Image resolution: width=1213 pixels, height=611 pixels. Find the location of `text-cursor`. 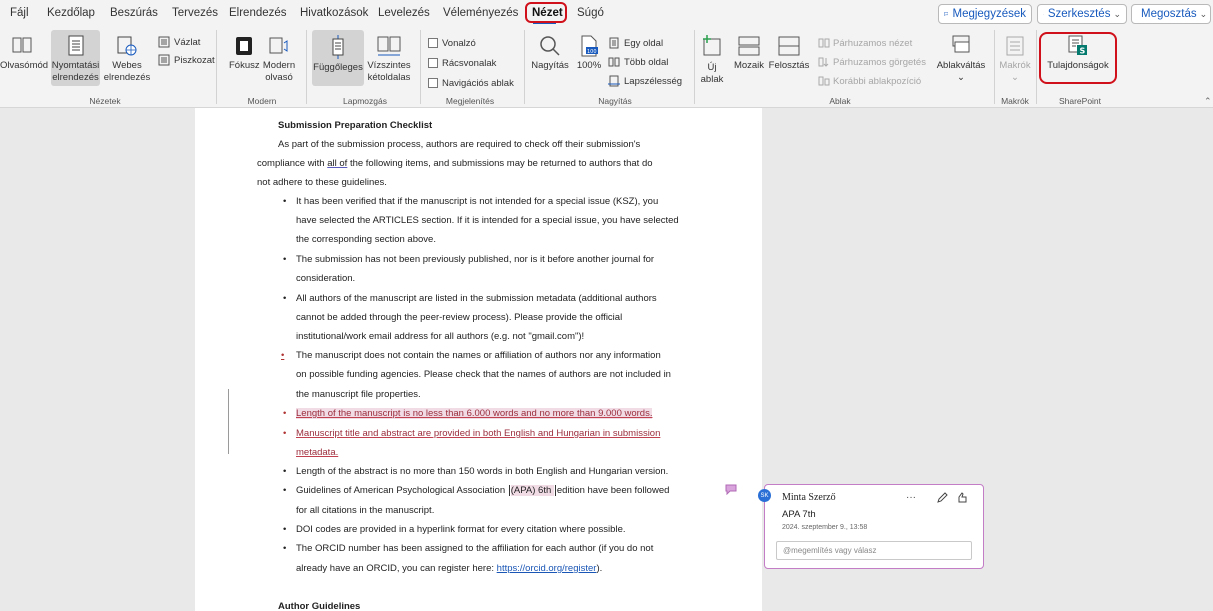

text-cursor is located at coordinates (509, 490).